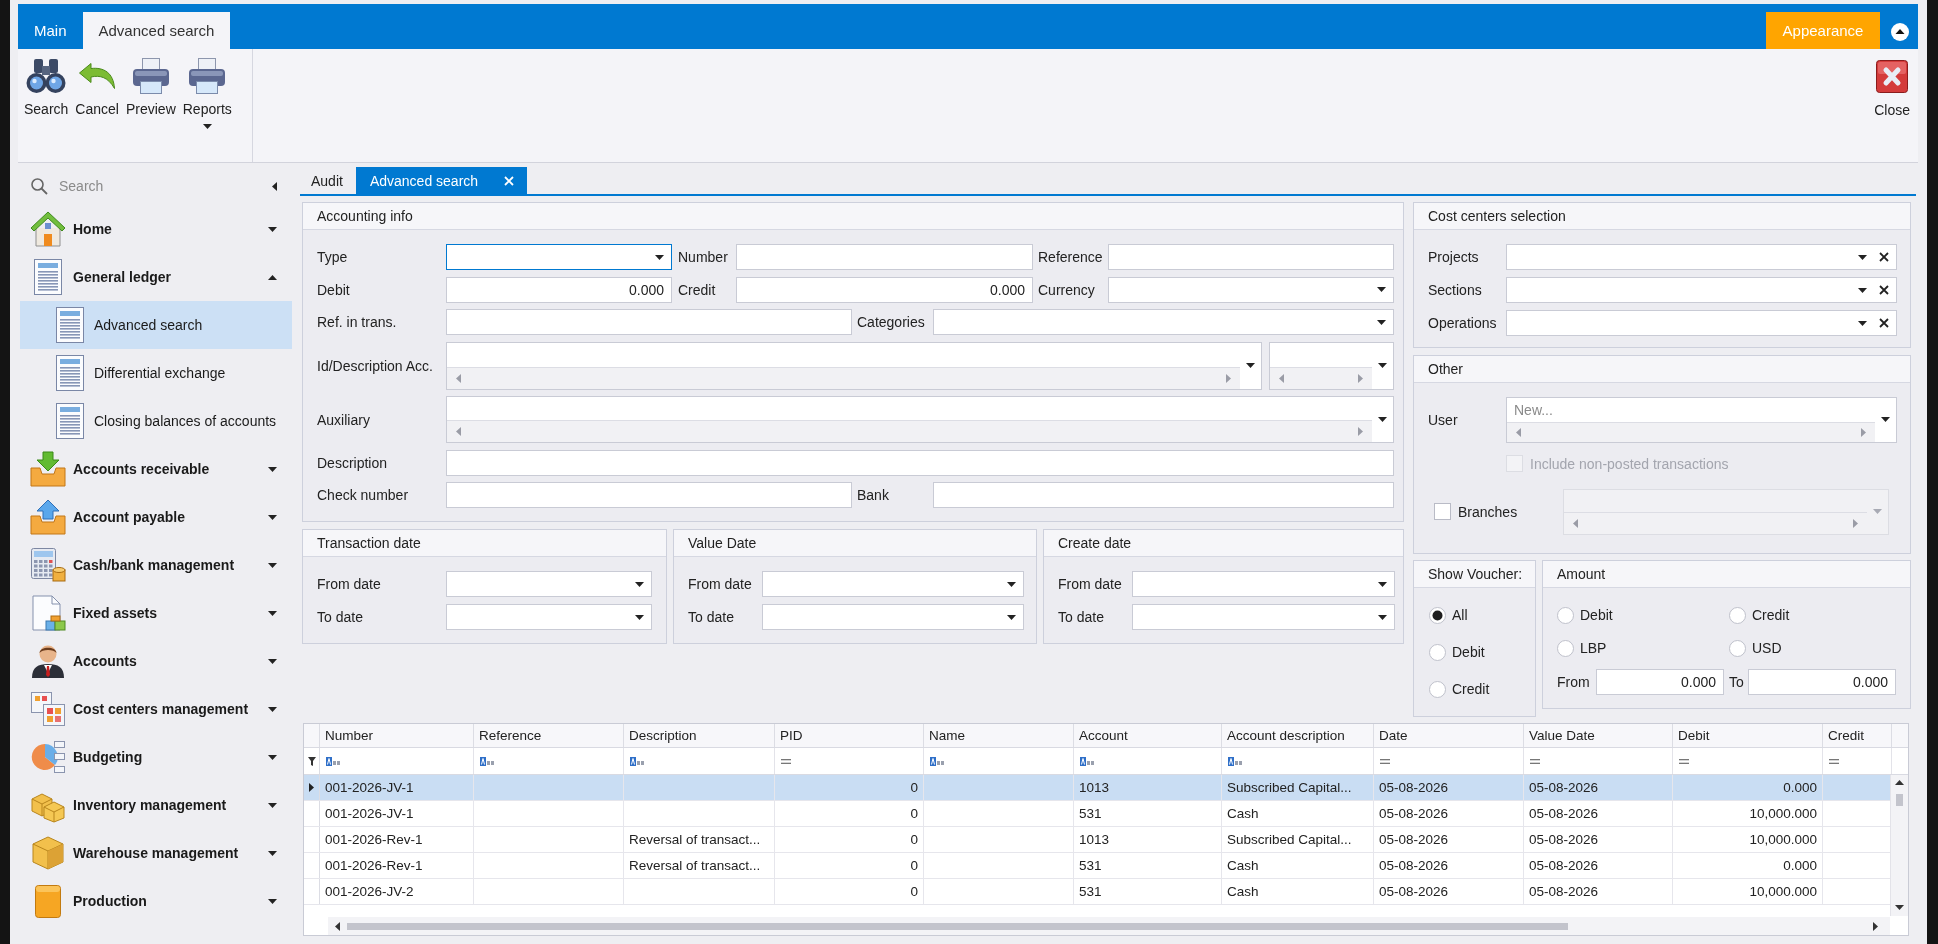 The width and height of the screenshot is (1938, 944). What do you see at coordinates (311, 761) in the screenshot?
I see `filter-icon` at bounding box center [311, 761].